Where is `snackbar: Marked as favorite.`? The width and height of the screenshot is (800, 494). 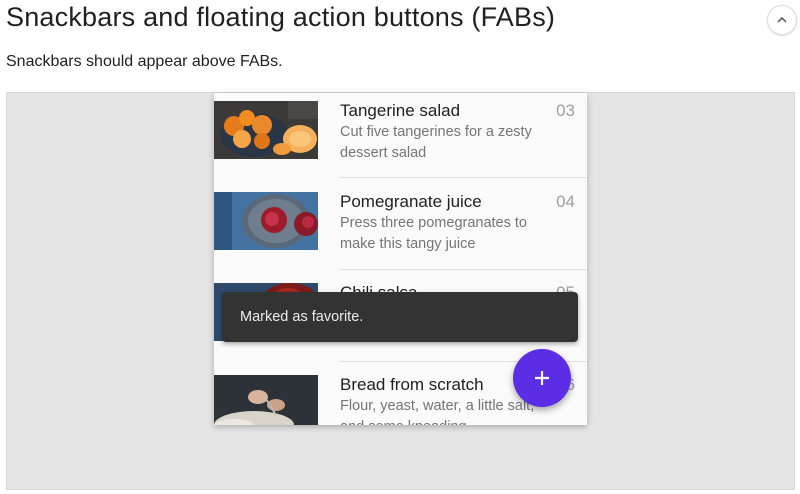 snackbar: Marked as favorite. is located at coordinates (400, 317).